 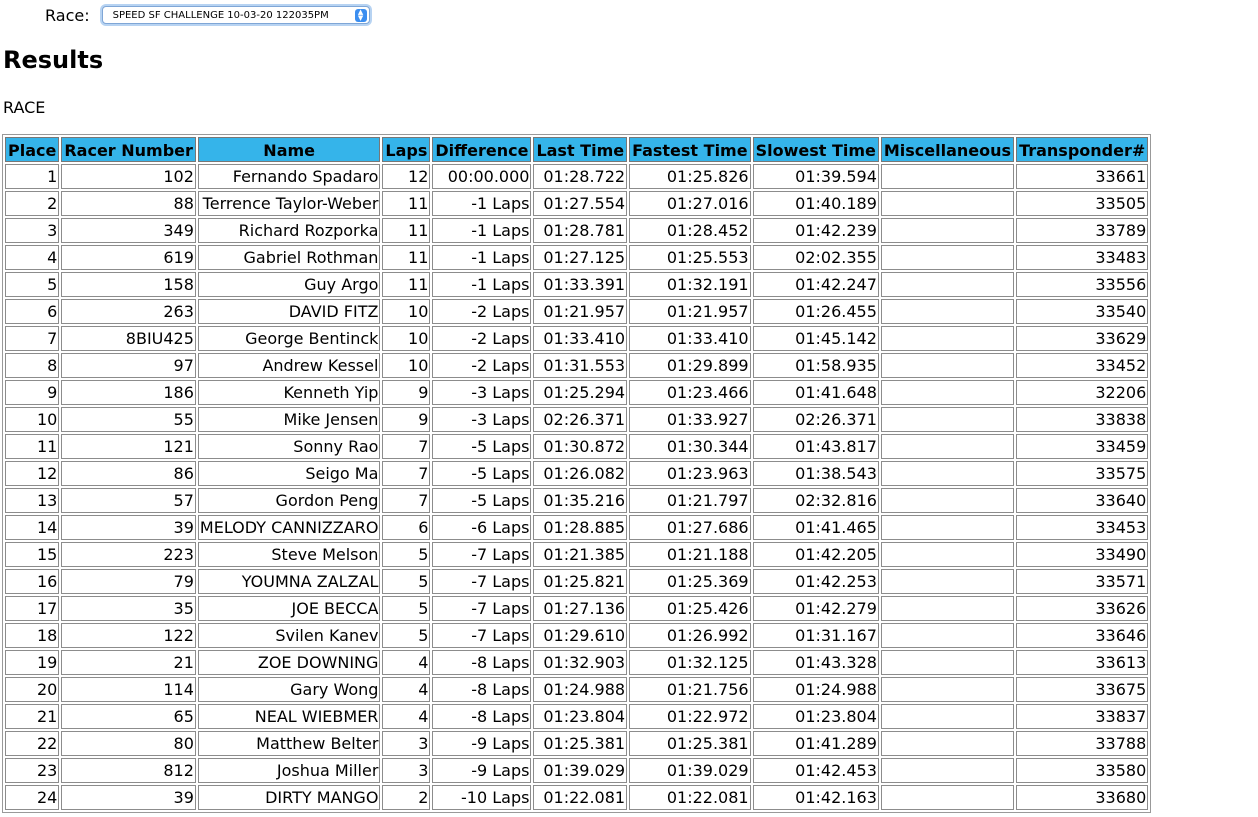 I want to click on column-header-name: Name, so click(x=289, y=149).